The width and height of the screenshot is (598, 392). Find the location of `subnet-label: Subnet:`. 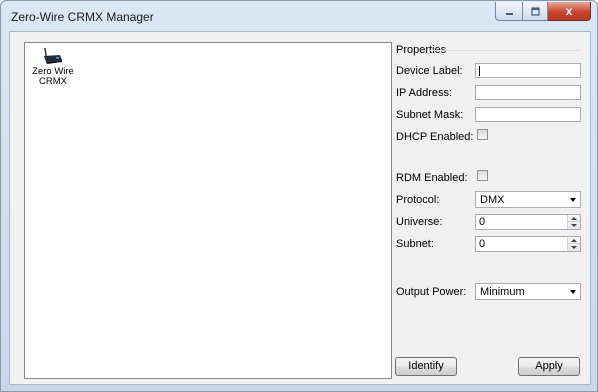

subnet-label: Subnet: is located at coordinates (415, 244).